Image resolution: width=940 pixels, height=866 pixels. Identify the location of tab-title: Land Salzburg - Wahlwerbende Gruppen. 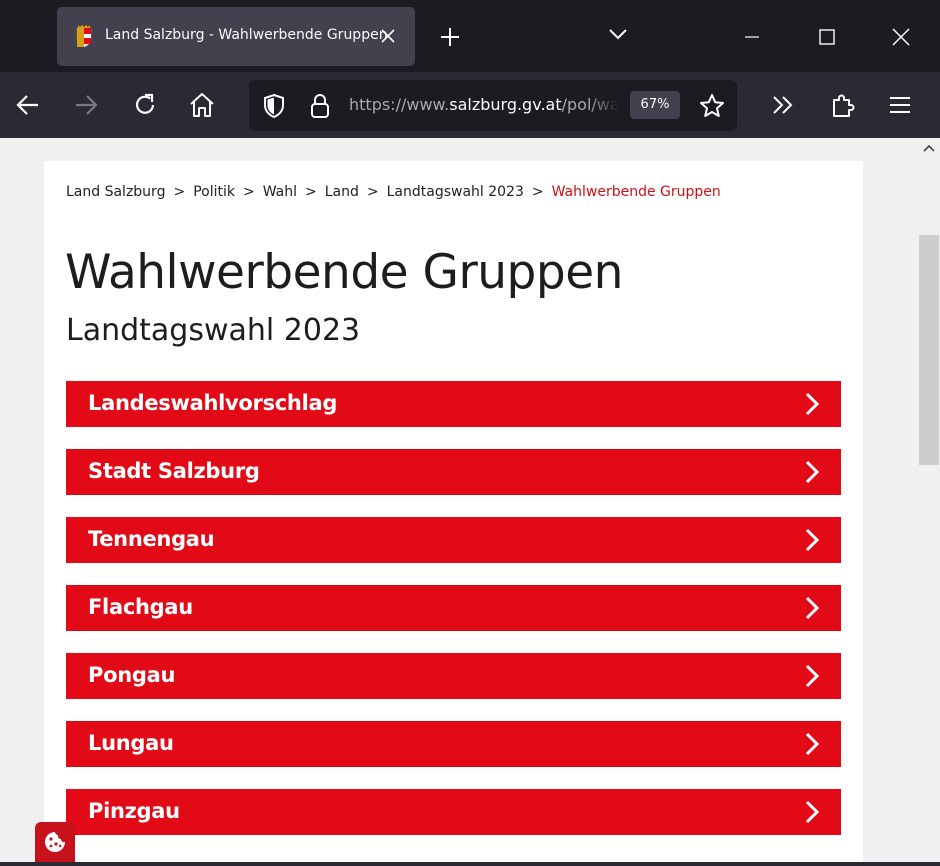
(246, 35).